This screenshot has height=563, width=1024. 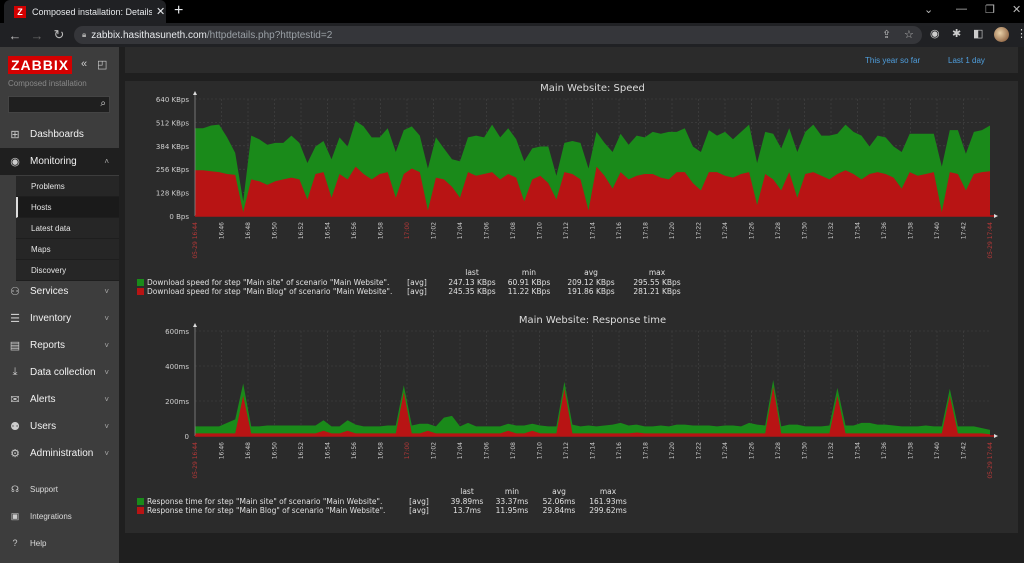 I want to click on x-tick-label: 17:06, so click(x=487, y=450).